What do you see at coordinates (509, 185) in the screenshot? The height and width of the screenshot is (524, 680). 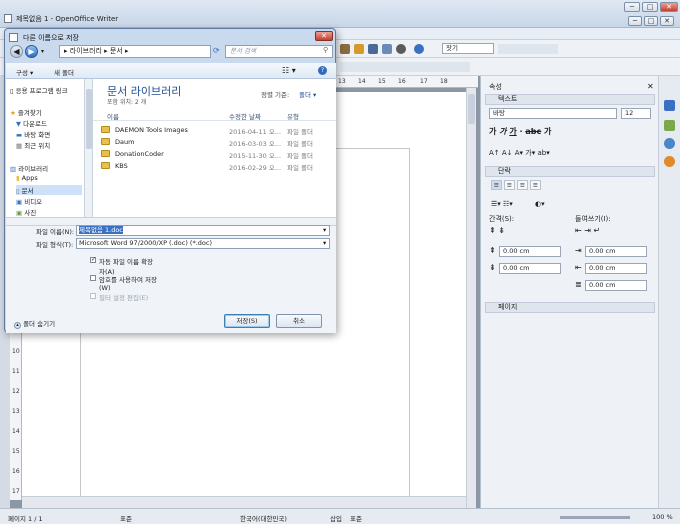 I see `align-center-icon: ≡` at bounding box center [509, 185].